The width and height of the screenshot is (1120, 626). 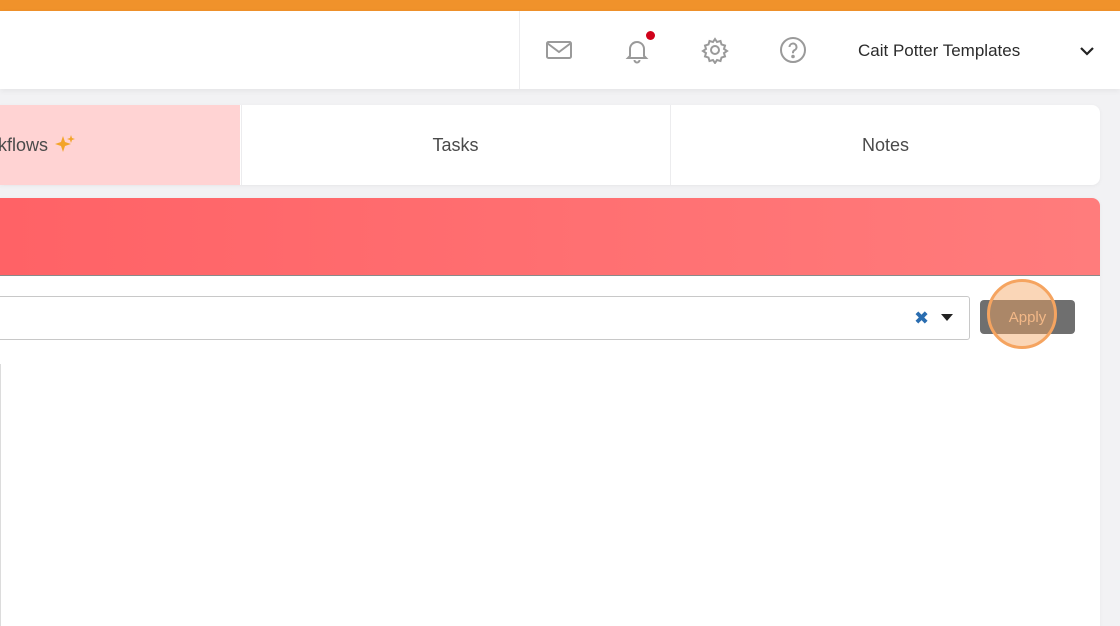 I want to click on tab-tasks: Tasks, so click(x=455, y=145).